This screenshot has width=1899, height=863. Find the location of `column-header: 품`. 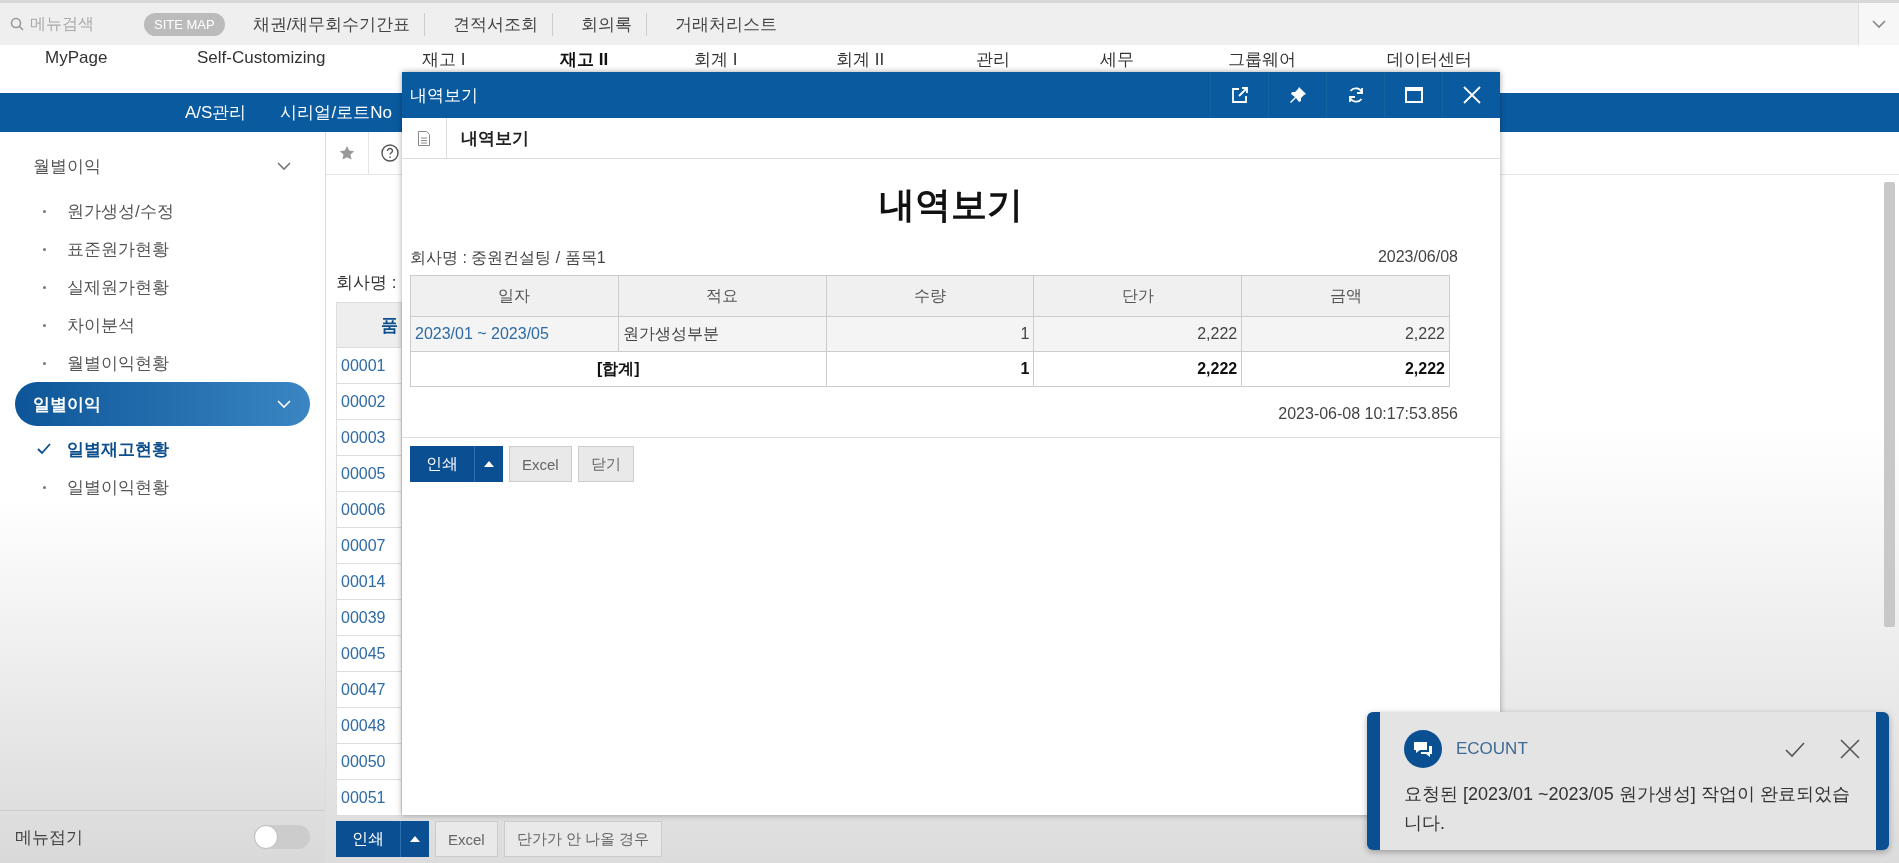

column-header: 품 is located at coordinates (369, 325).